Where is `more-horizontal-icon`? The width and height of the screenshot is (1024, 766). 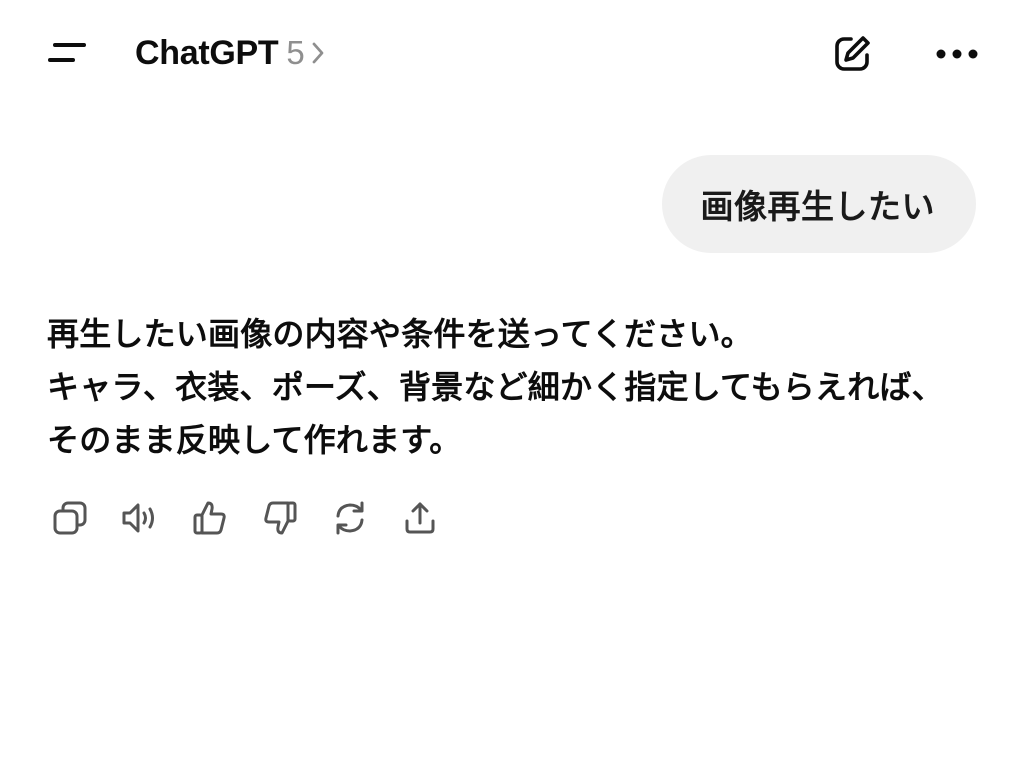 more-horizontal-icon is located at coordinates (957, 54).